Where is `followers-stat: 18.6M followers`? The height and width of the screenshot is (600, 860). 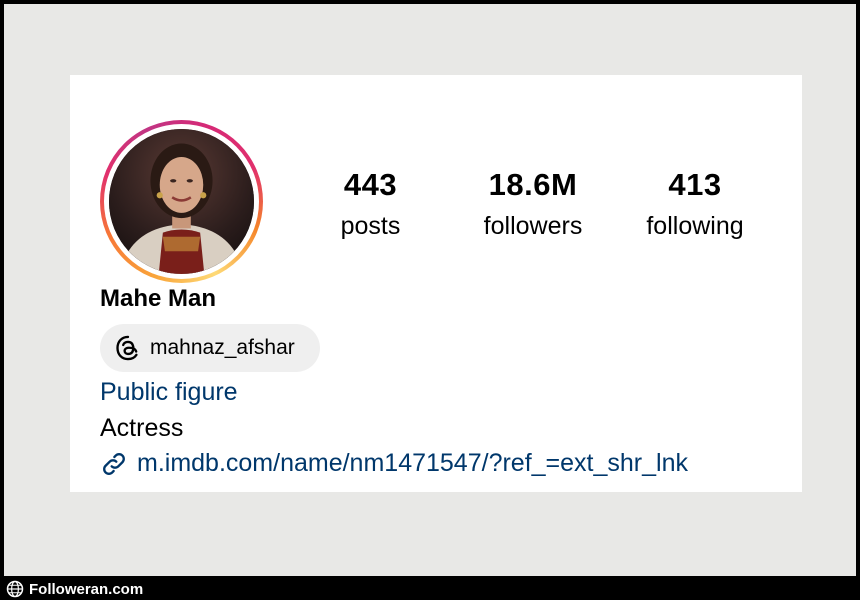 followers-stat: 18.6M followers is located at coordinates (533, 204).